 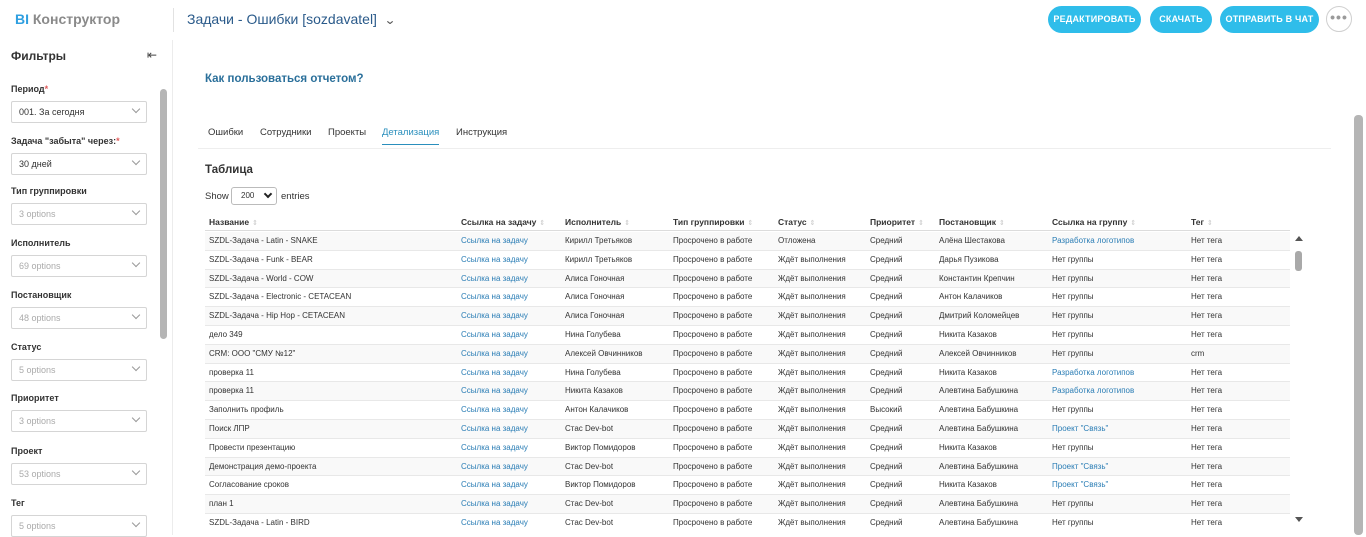 What do you see at coordinates (79, 474) in the screenshot?
I see `filter-select: 53 options` at bounding box center [79, 474].